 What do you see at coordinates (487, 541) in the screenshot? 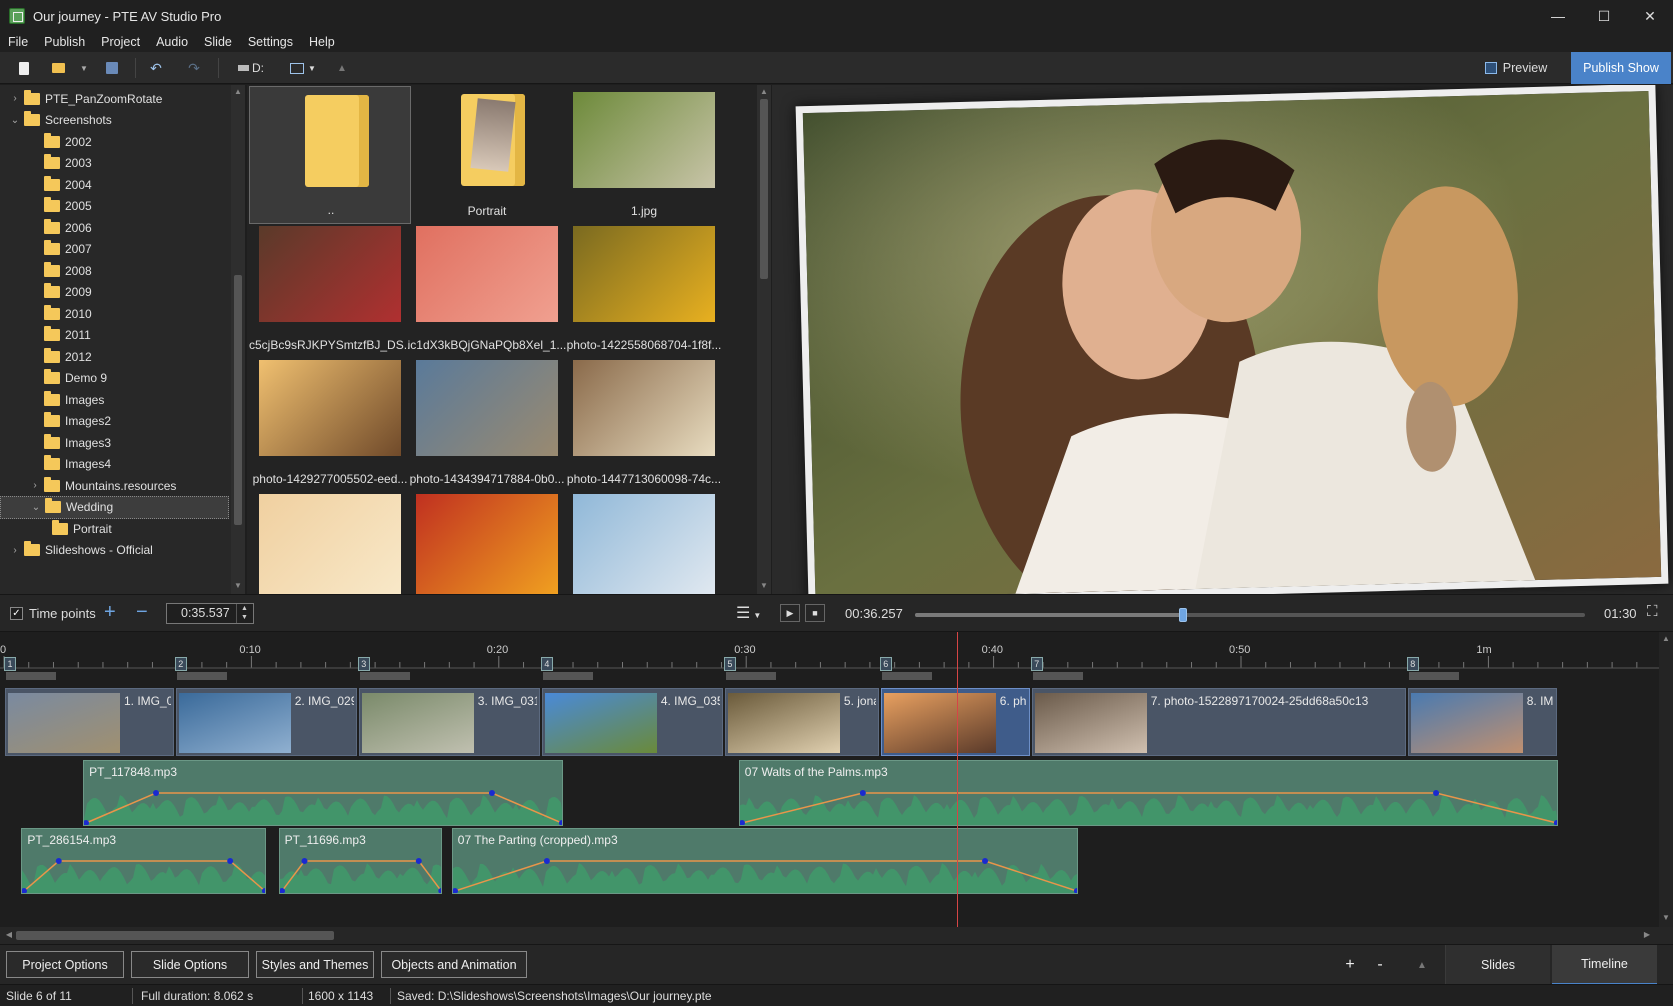
I see `file-item` at bounding box center [487, 541].